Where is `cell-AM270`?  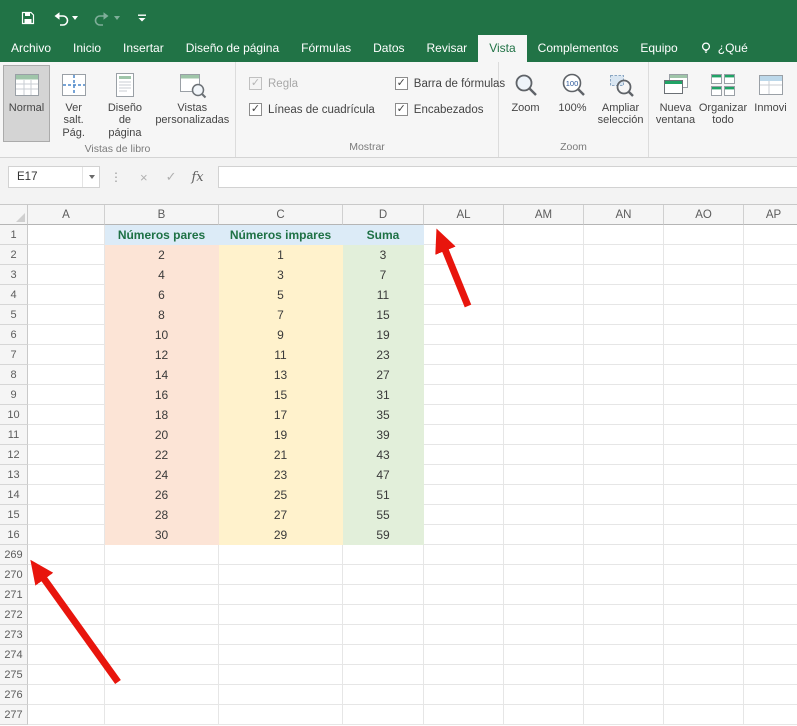 cell-AM270 is located at coordinates (544, 575).